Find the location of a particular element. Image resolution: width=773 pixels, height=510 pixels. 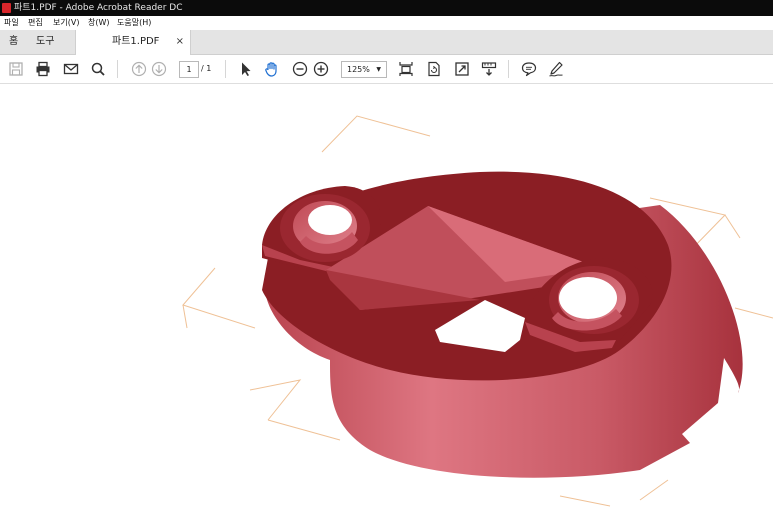

menu-bar: 파일 편집 보기(V) 창(W) 도움말(H) is located at coordinates (386, 23).